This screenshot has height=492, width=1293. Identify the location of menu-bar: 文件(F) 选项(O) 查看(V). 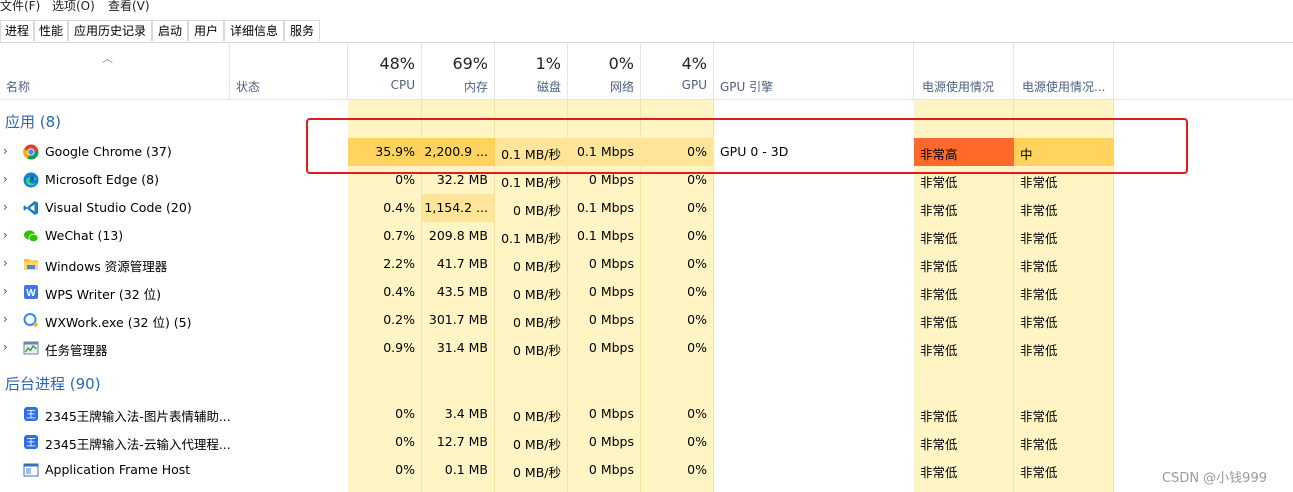
(646, 6).